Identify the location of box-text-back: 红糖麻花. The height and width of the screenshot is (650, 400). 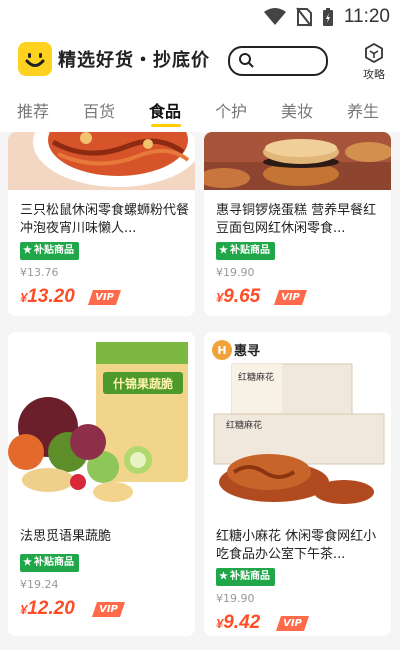
(256, 377).